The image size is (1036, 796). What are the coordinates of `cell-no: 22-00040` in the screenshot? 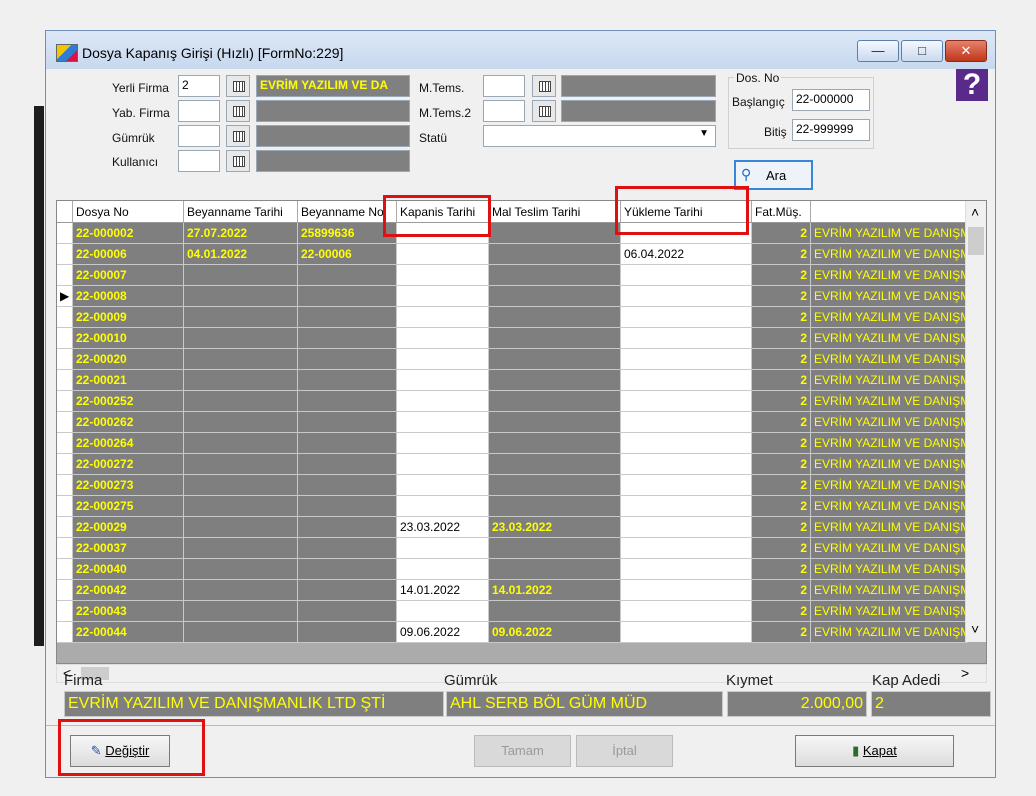 It's located at (128, 569).